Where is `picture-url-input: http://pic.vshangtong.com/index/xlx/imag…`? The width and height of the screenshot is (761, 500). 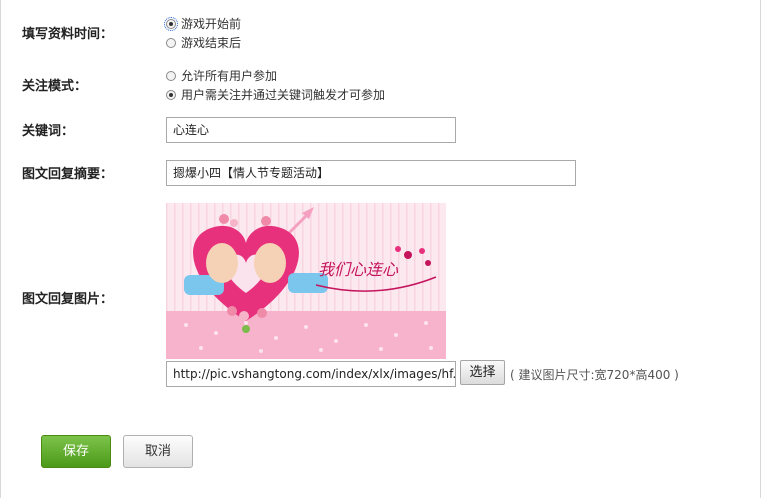 picture-url-input: http://pic.vshangtong.com/index/xlx/imag… is located at coordinates (311, 374).